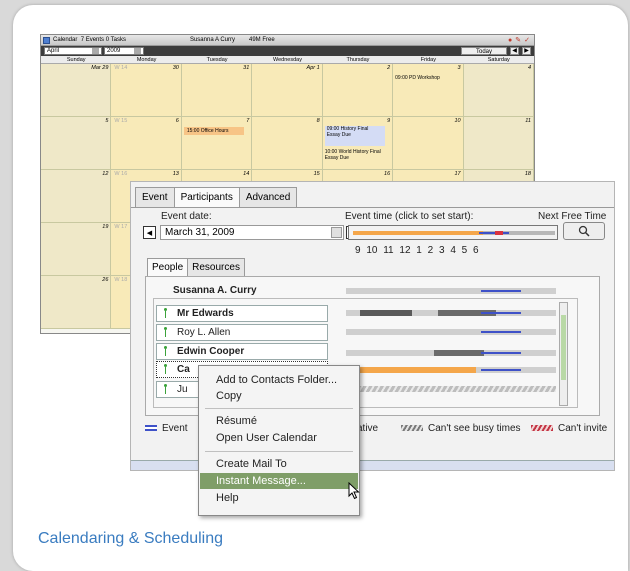 The height and width of the screenshot is (571, 630). I want to click on user-name: Susanna A Curry, so click(212, 39).